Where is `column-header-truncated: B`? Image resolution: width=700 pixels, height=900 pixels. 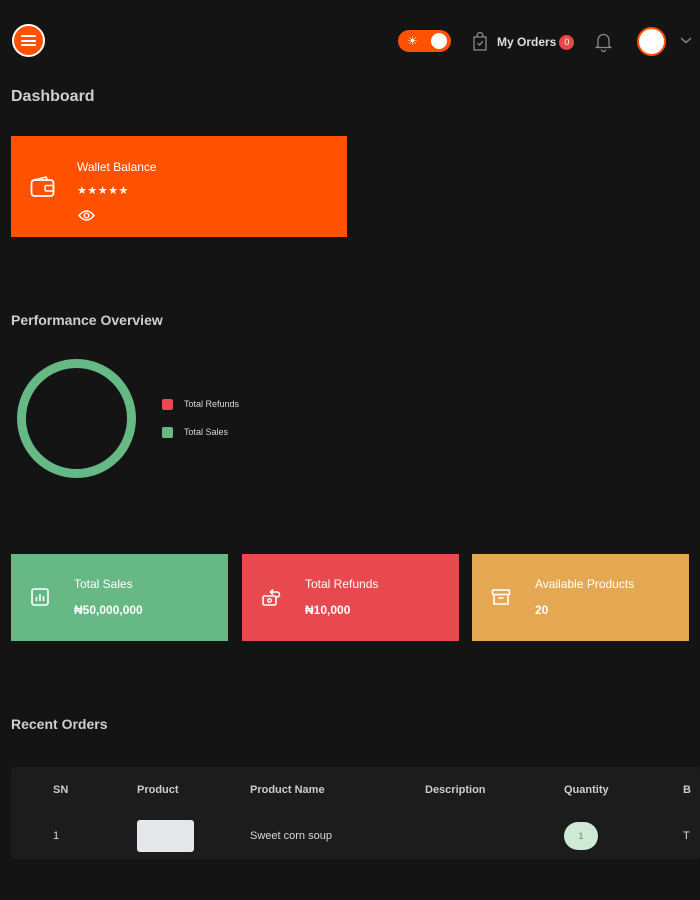 column-header-truncated: B is located at coordinates (687, 790).